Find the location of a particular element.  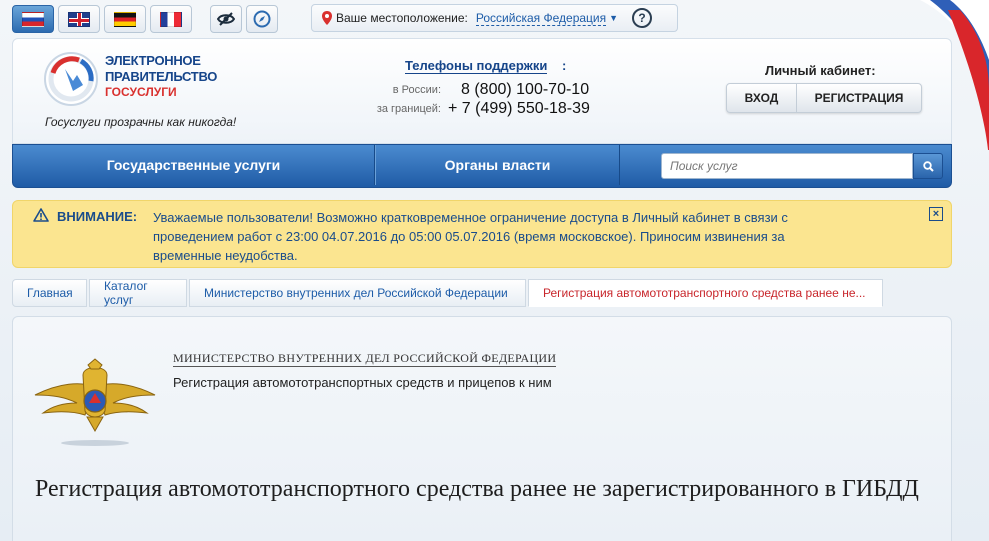

logo-line1: ЭЛЕКТРОННОЕ is located at coordinates (153, 60).